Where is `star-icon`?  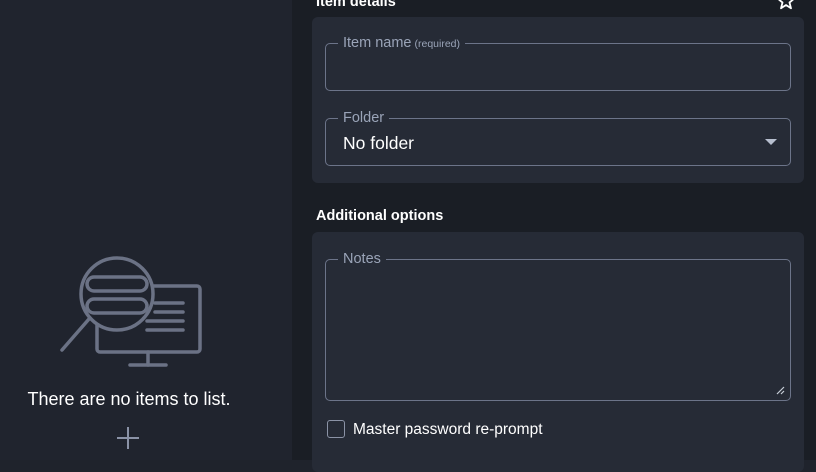
star-icon is located at coordinates (786, 5).